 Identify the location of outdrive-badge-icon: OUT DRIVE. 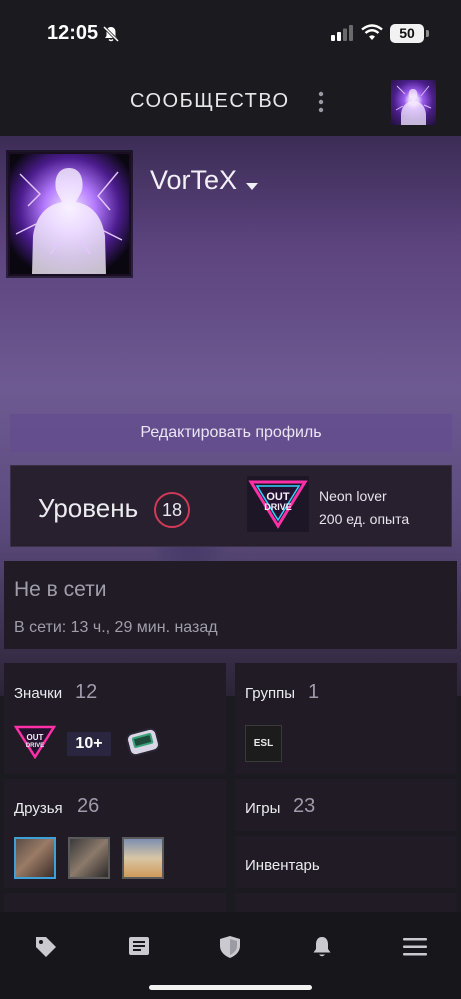
(35, 742).